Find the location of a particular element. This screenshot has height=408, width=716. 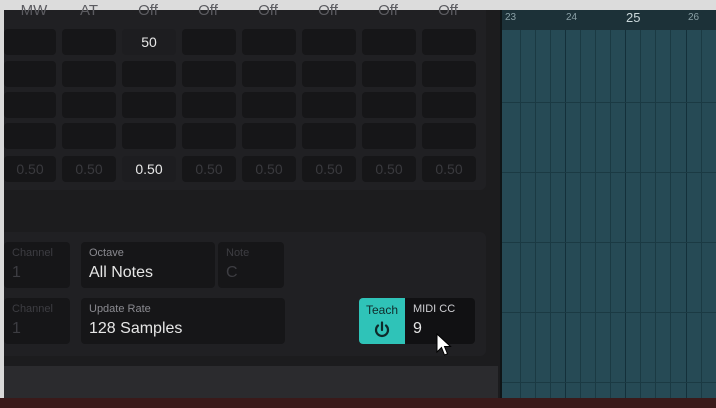

power-icon is located at coordinates (382, 329).